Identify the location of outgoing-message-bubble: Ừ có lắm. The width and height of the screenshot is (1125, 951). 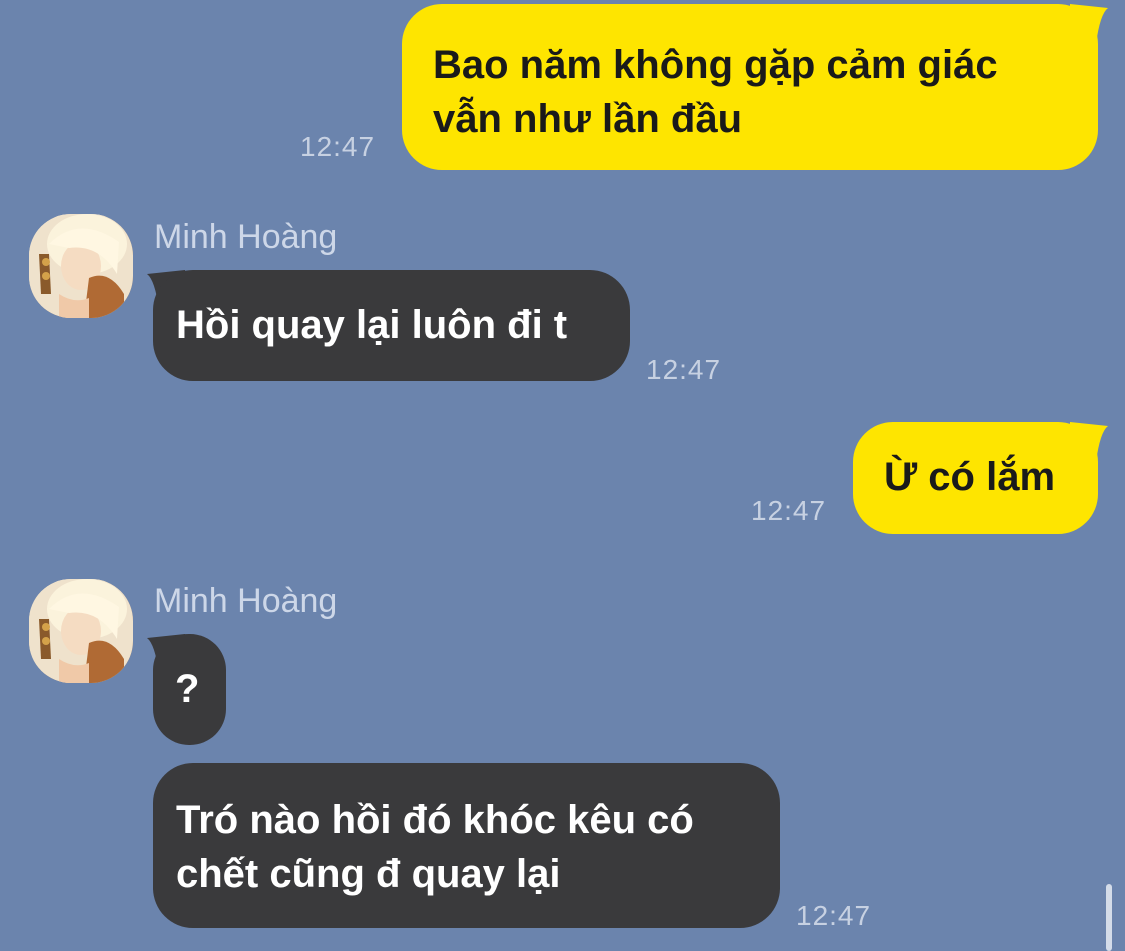
(975, 478).